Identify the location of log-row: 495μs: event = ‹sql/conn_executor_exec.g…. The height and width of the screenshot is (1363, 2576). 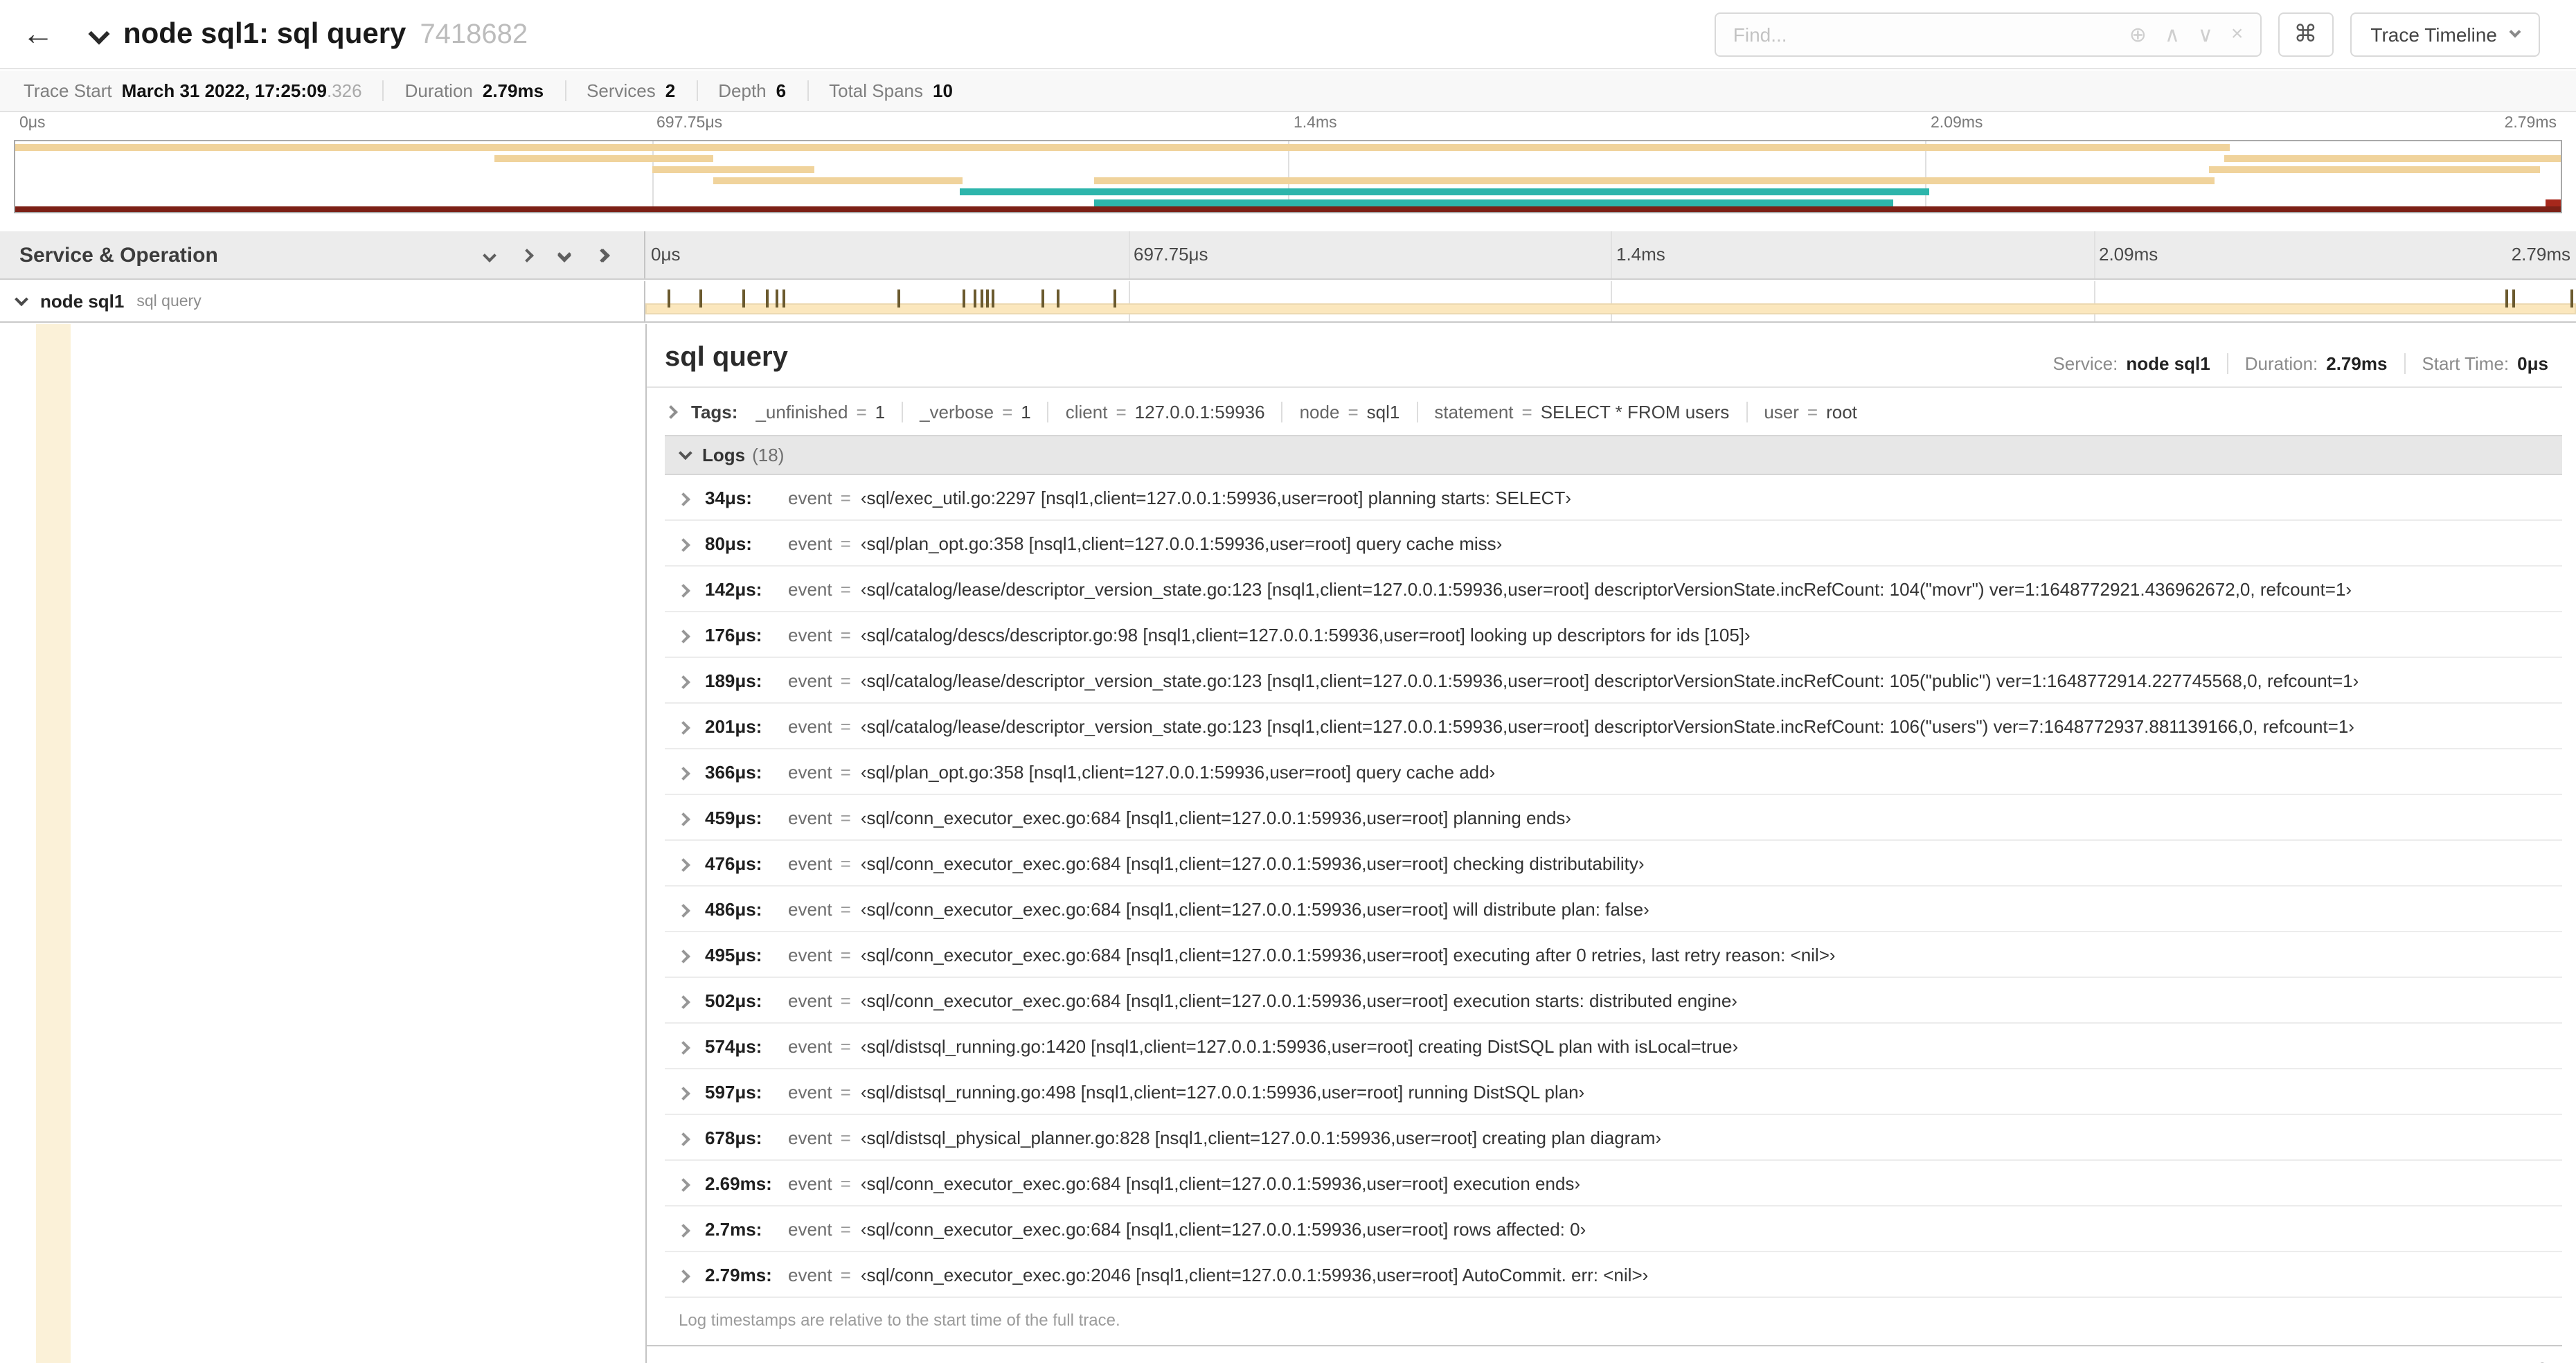
(1613, 955).